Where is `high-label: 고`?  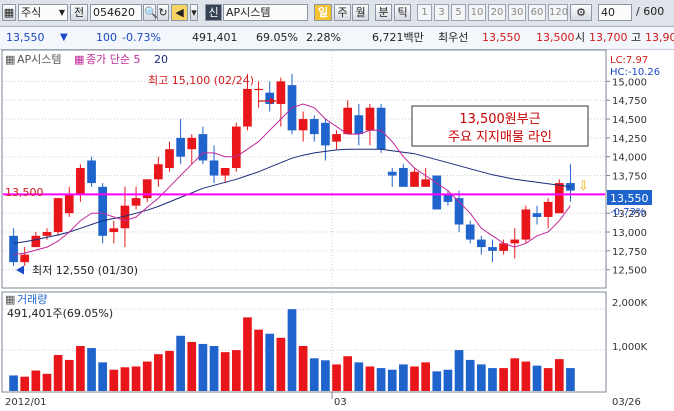 high-label: 고 is located at coordinates (636, 37).